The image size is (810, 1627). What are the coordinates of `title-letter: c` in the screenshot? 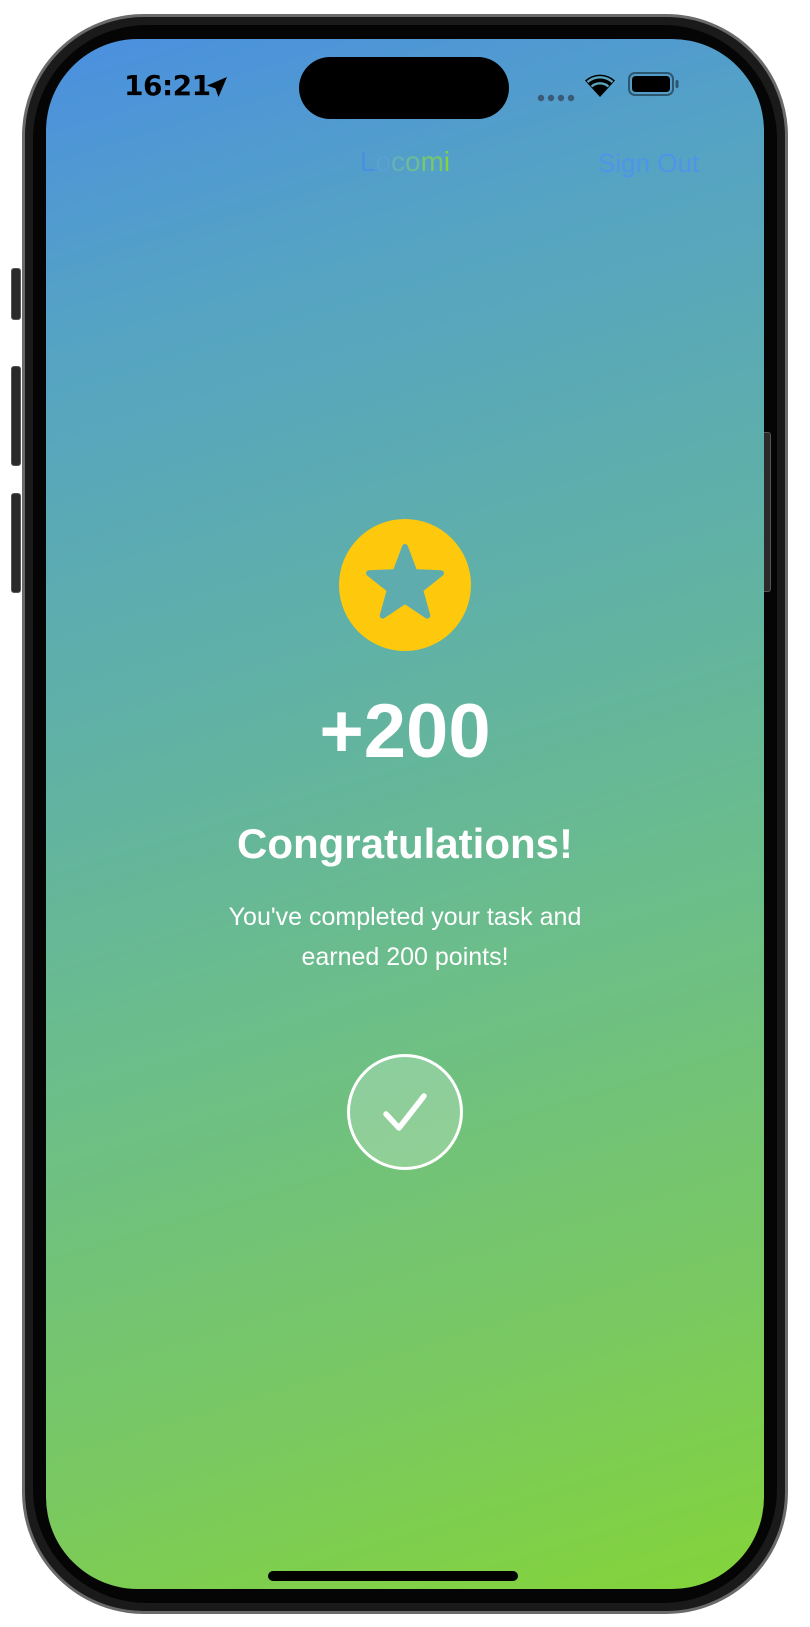 It's located at (398, 161).